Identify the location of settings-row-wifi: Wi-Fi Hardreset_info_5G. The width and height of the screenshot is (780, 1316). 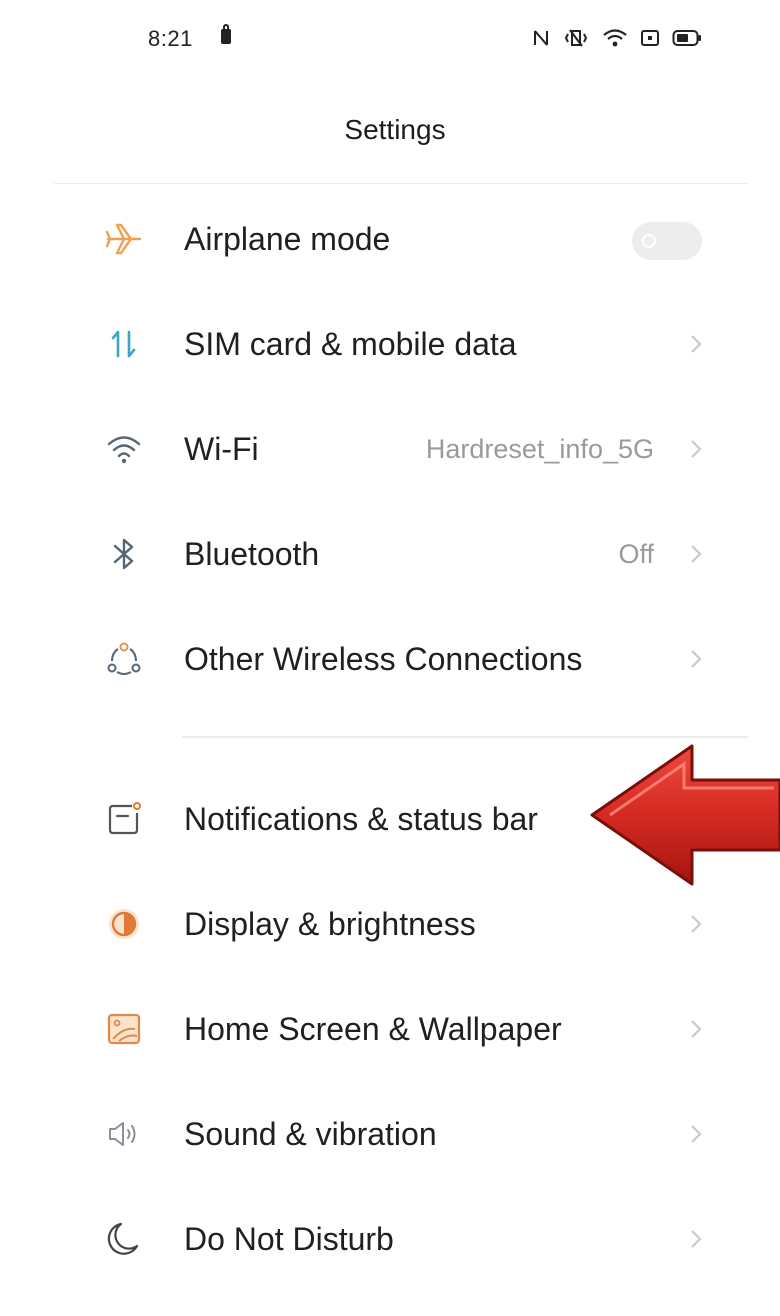
(390, 449).